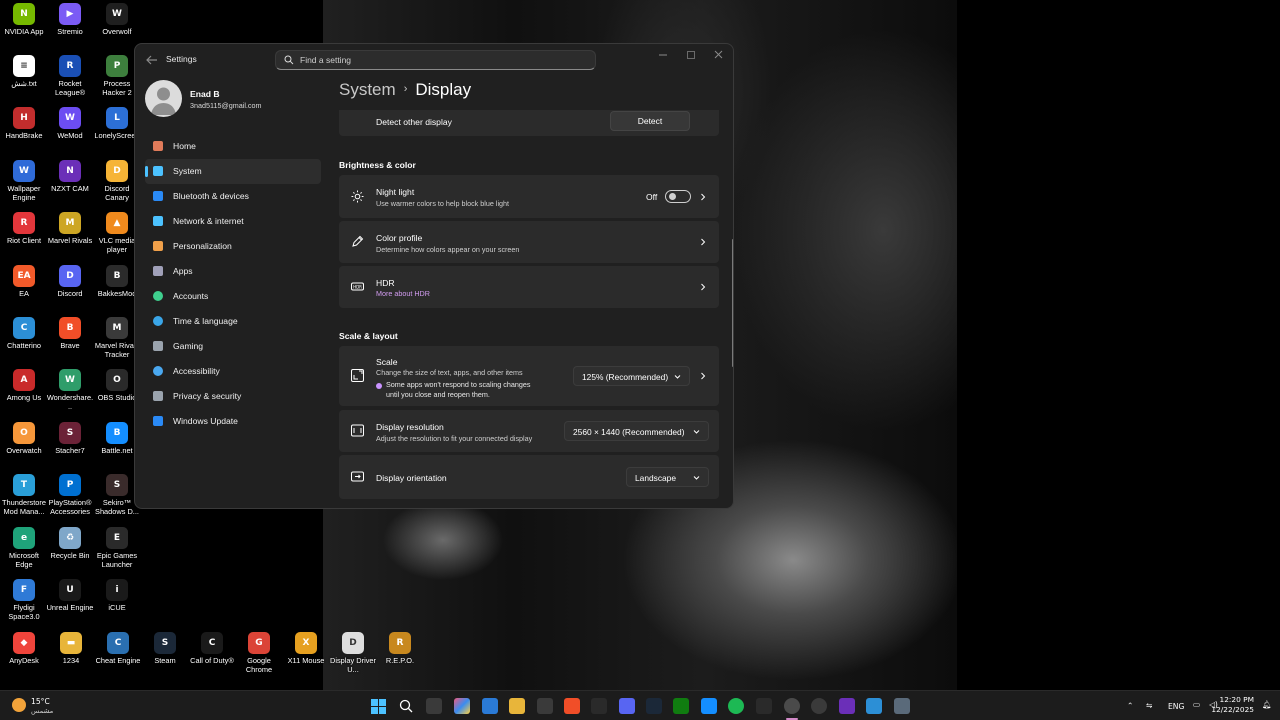 The width and height of the screenshot is (1280, 720). What do you see at coordinates (434, 706) in the screenshot?
I see `task-view-icon` at bounding box center [434, 706].